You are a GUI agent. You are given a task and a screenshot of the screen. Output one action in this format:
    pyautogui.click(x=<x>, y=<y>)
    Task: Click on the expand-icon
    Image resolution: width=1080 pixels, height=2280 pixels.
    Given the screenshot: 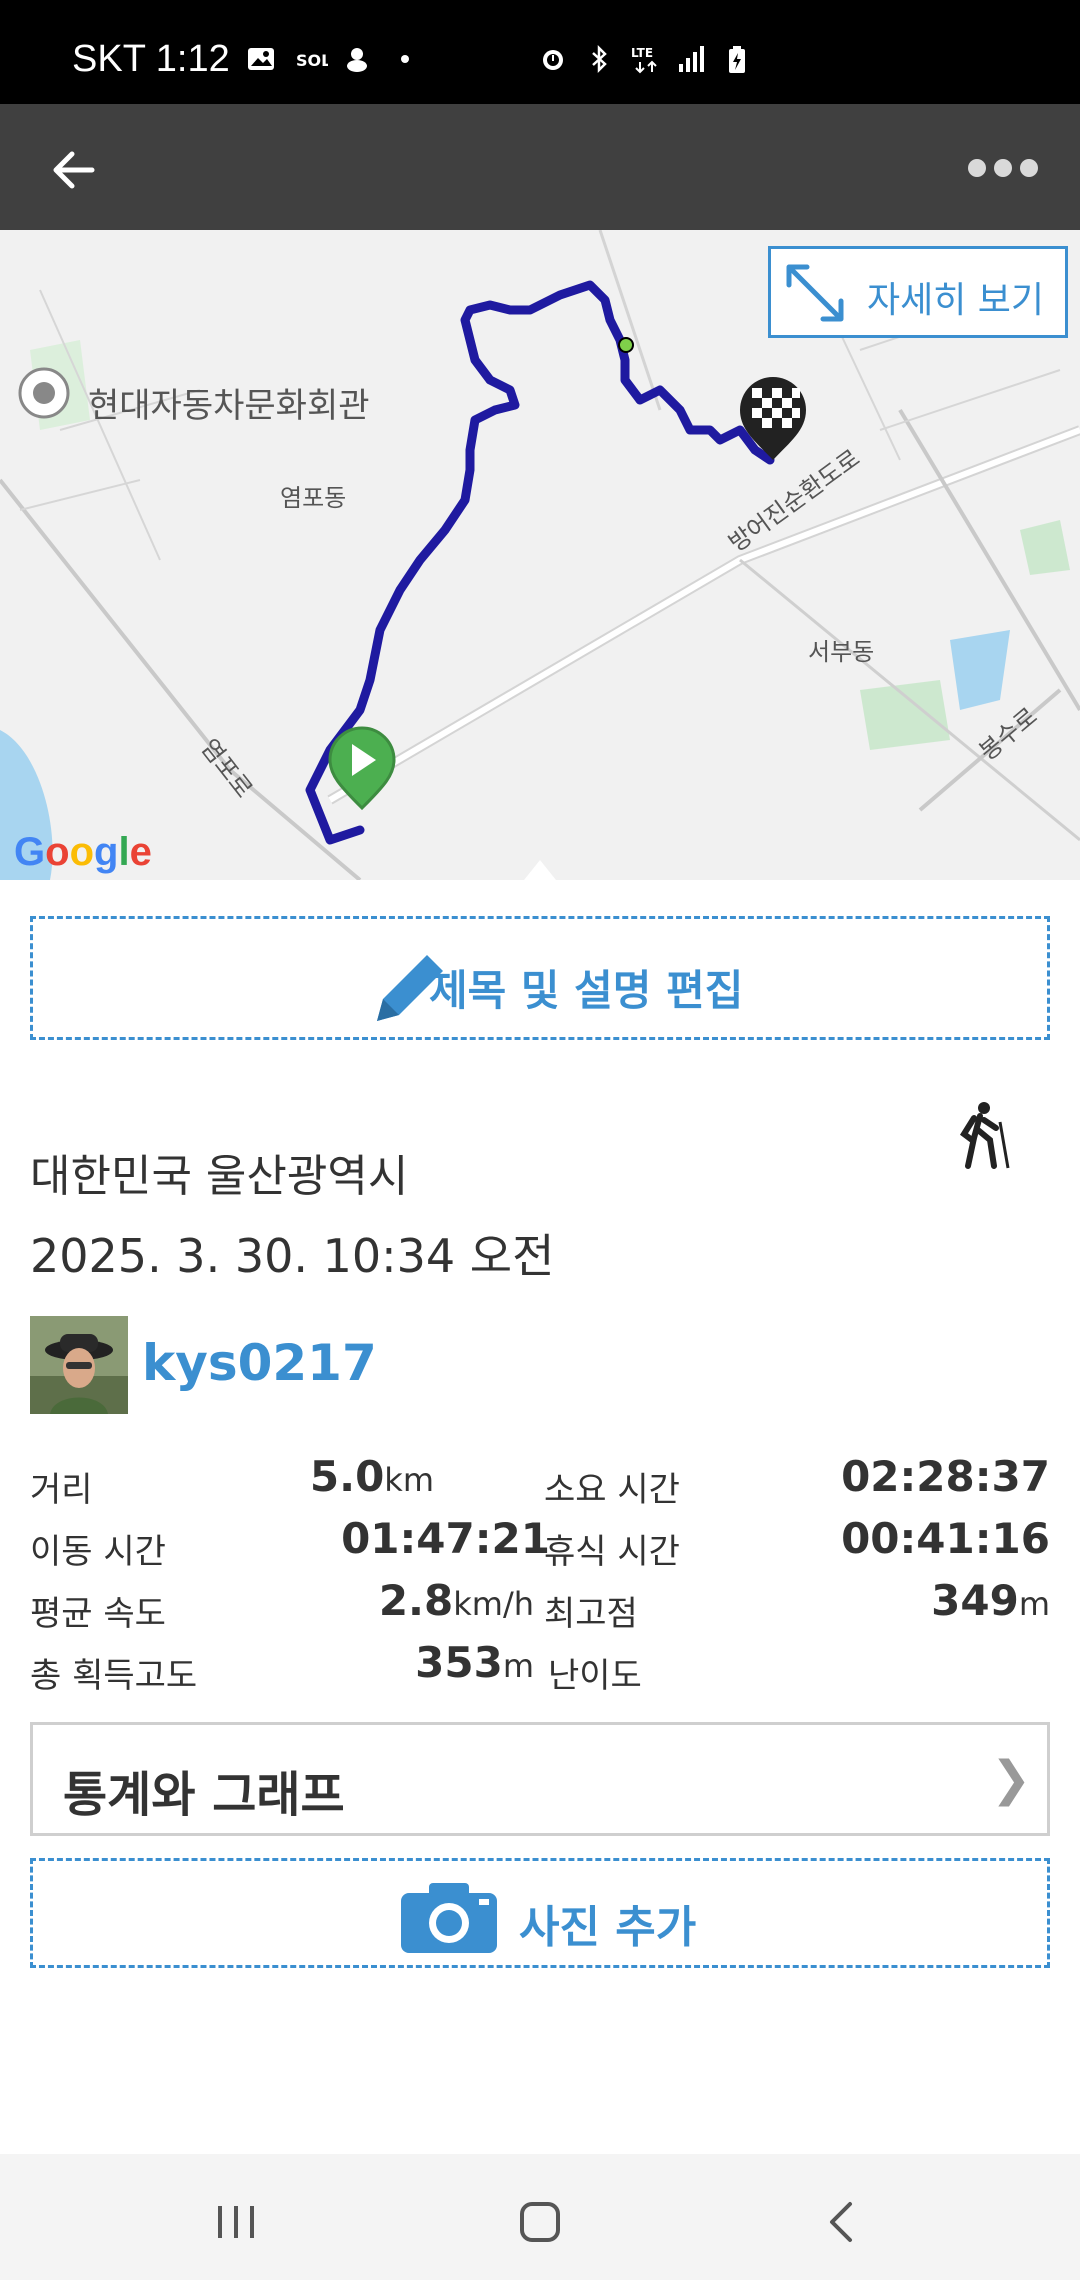 What is the action you would take?
    pyautogui.click(x=815, y=293)
    